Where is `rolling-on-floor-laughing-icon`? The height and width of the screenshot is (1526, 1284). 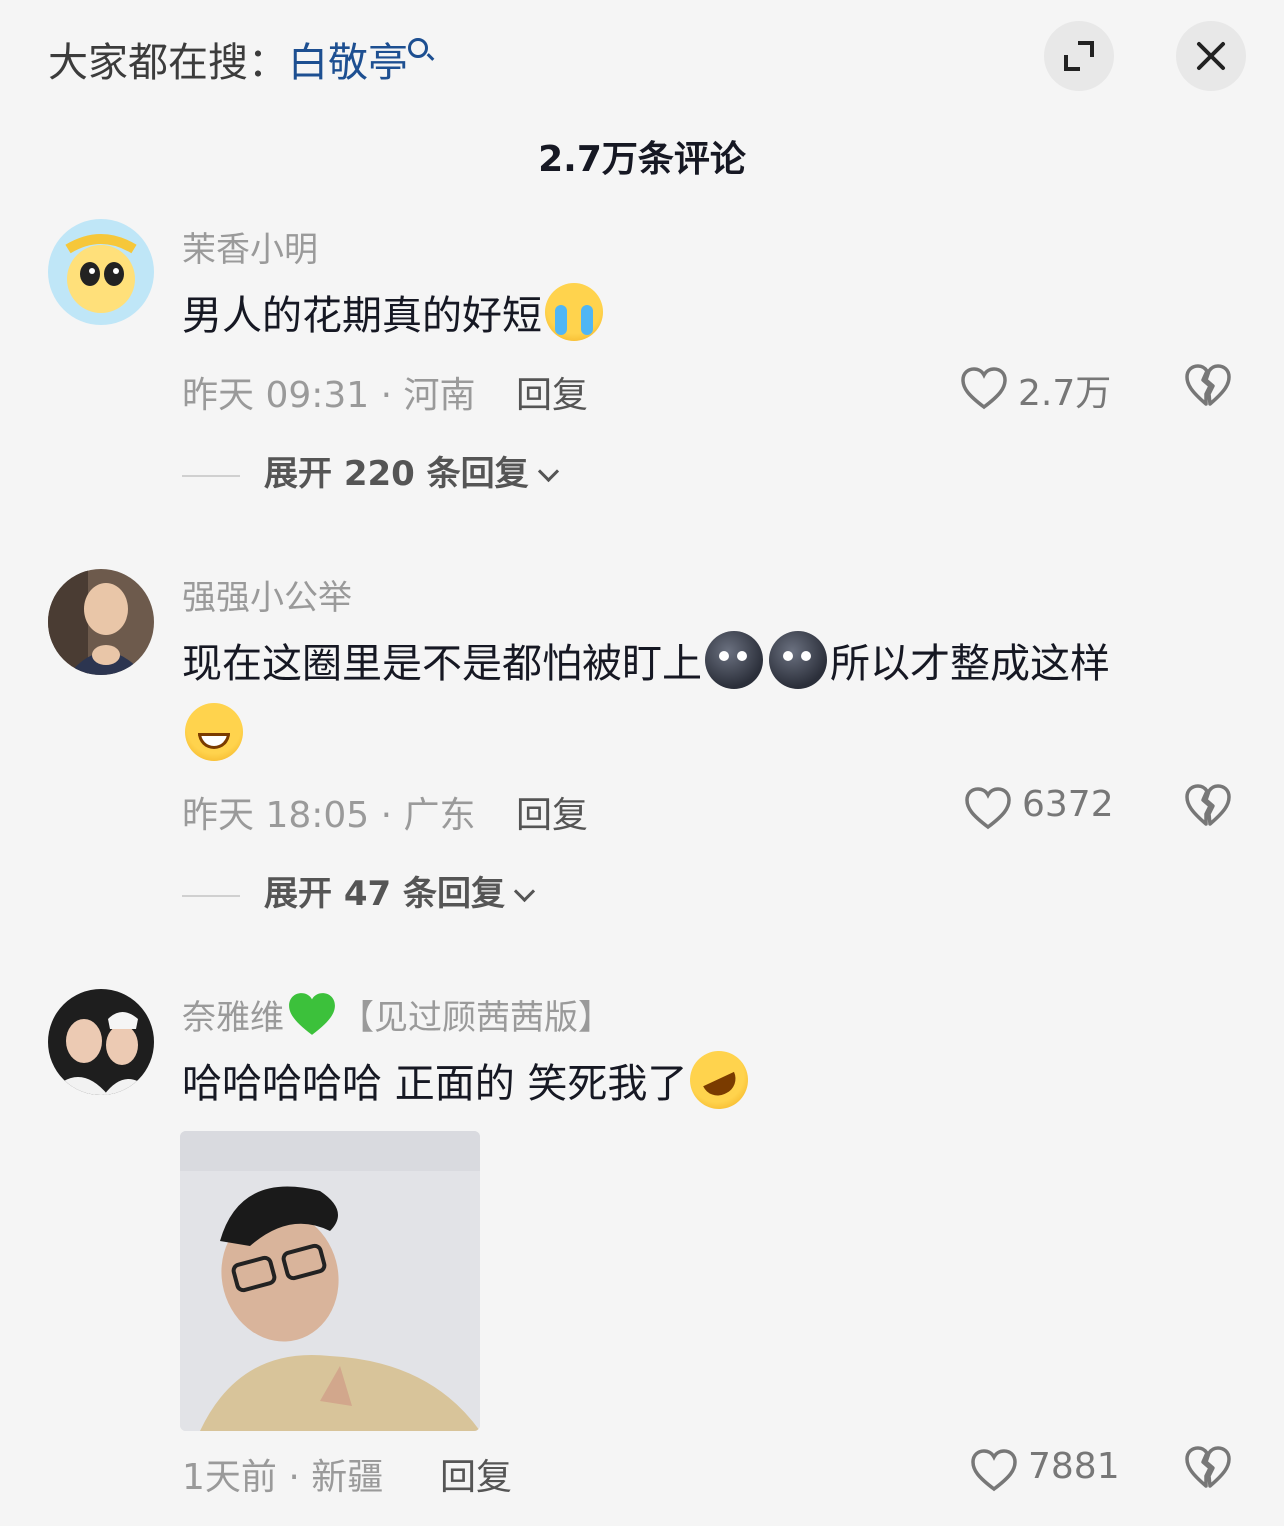
rolling-on-floor-laughing-icon is located at coordinates (719, 1080).